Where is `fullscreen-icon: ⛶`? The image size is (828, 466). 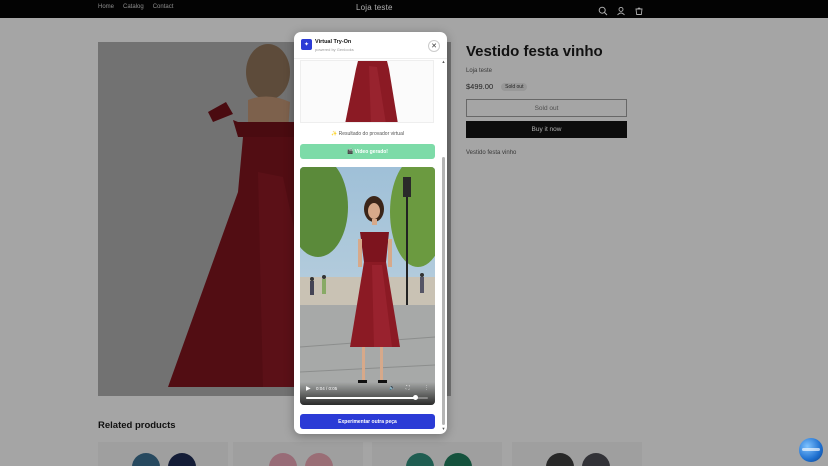
fullscreen-icon: ⛶ is located at coordinates (408, 388).